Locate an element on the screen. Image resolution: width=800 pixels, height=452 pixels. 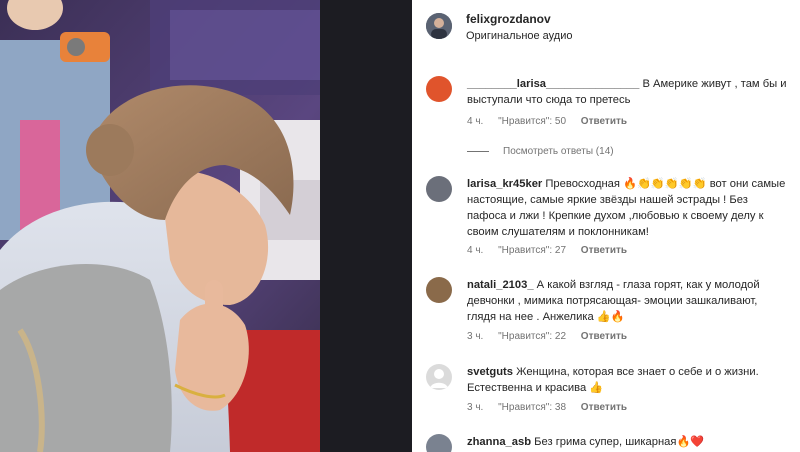
commenter-username: svetguts is located at coordinates (490, 372).